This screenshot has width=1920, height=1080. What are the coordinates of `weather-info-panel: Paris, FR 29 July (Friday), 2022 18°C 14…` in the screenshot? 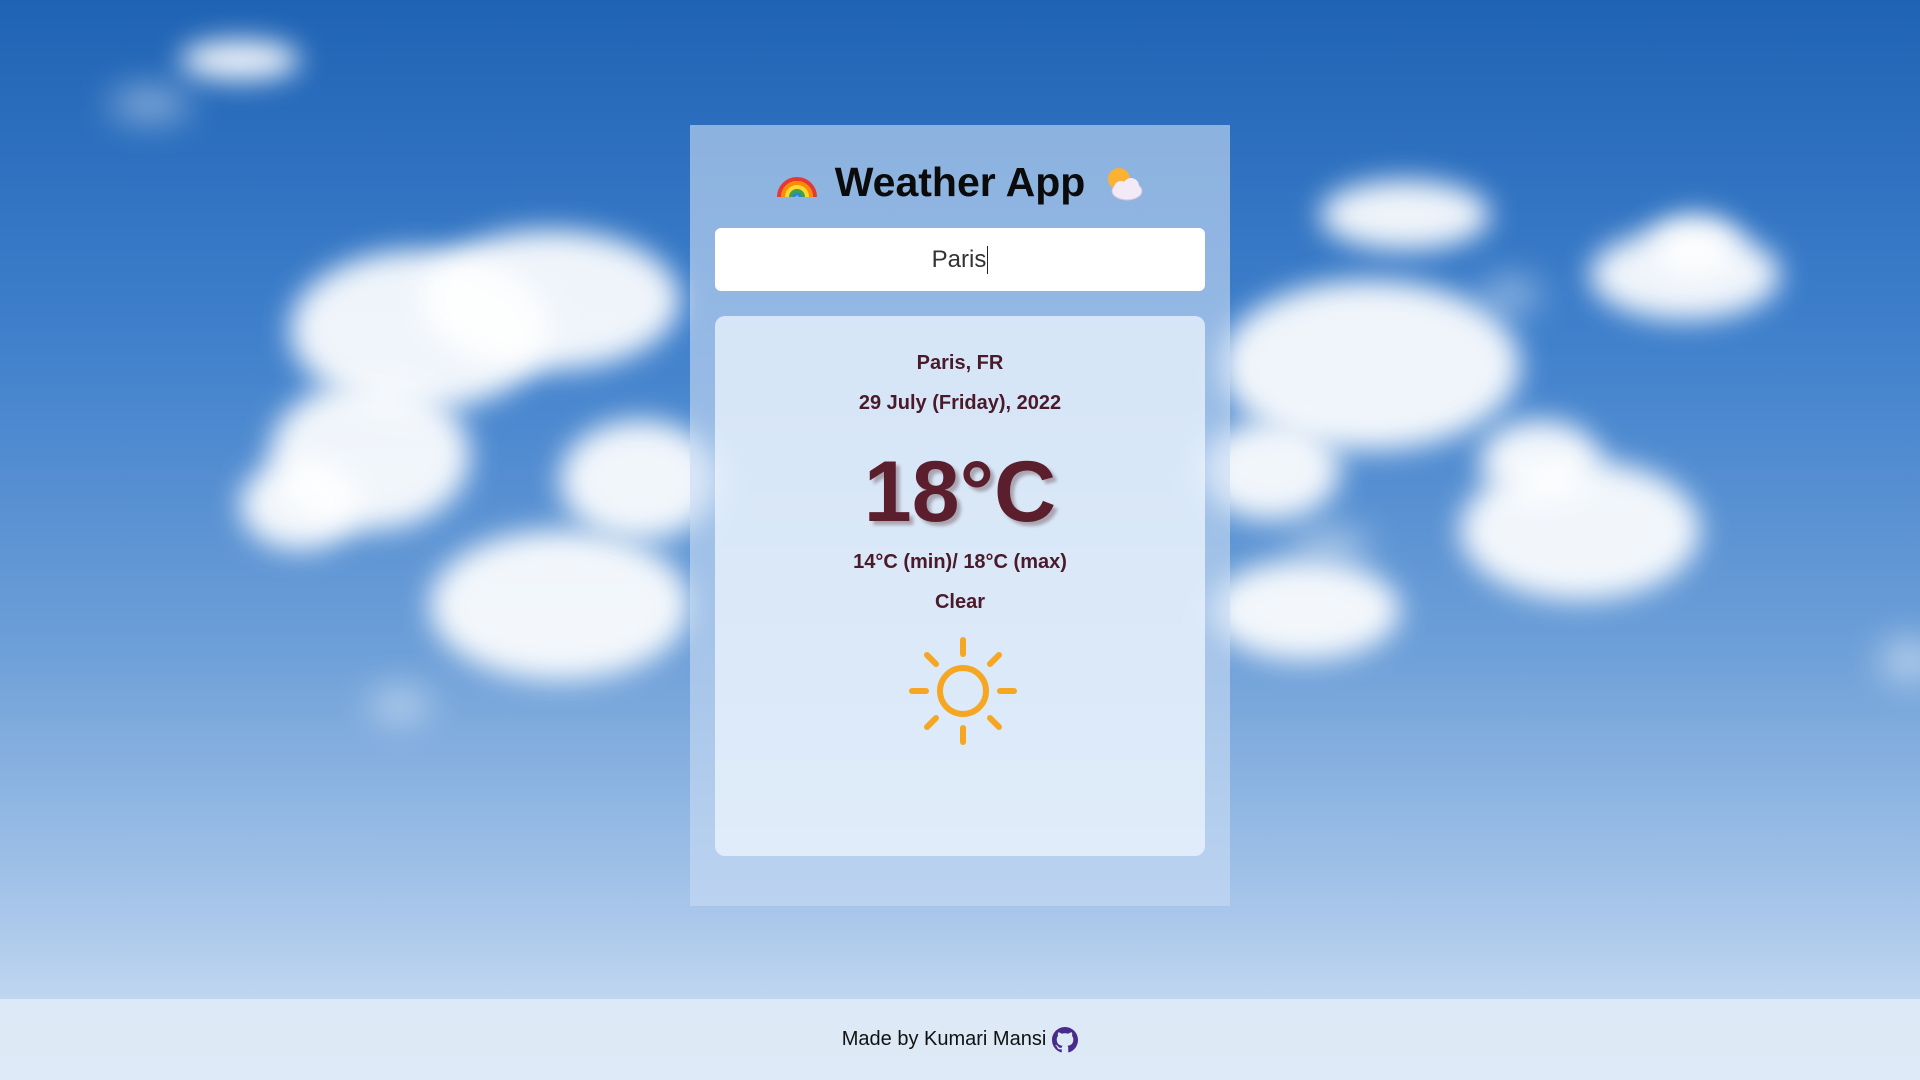 It's located at (960, 586).